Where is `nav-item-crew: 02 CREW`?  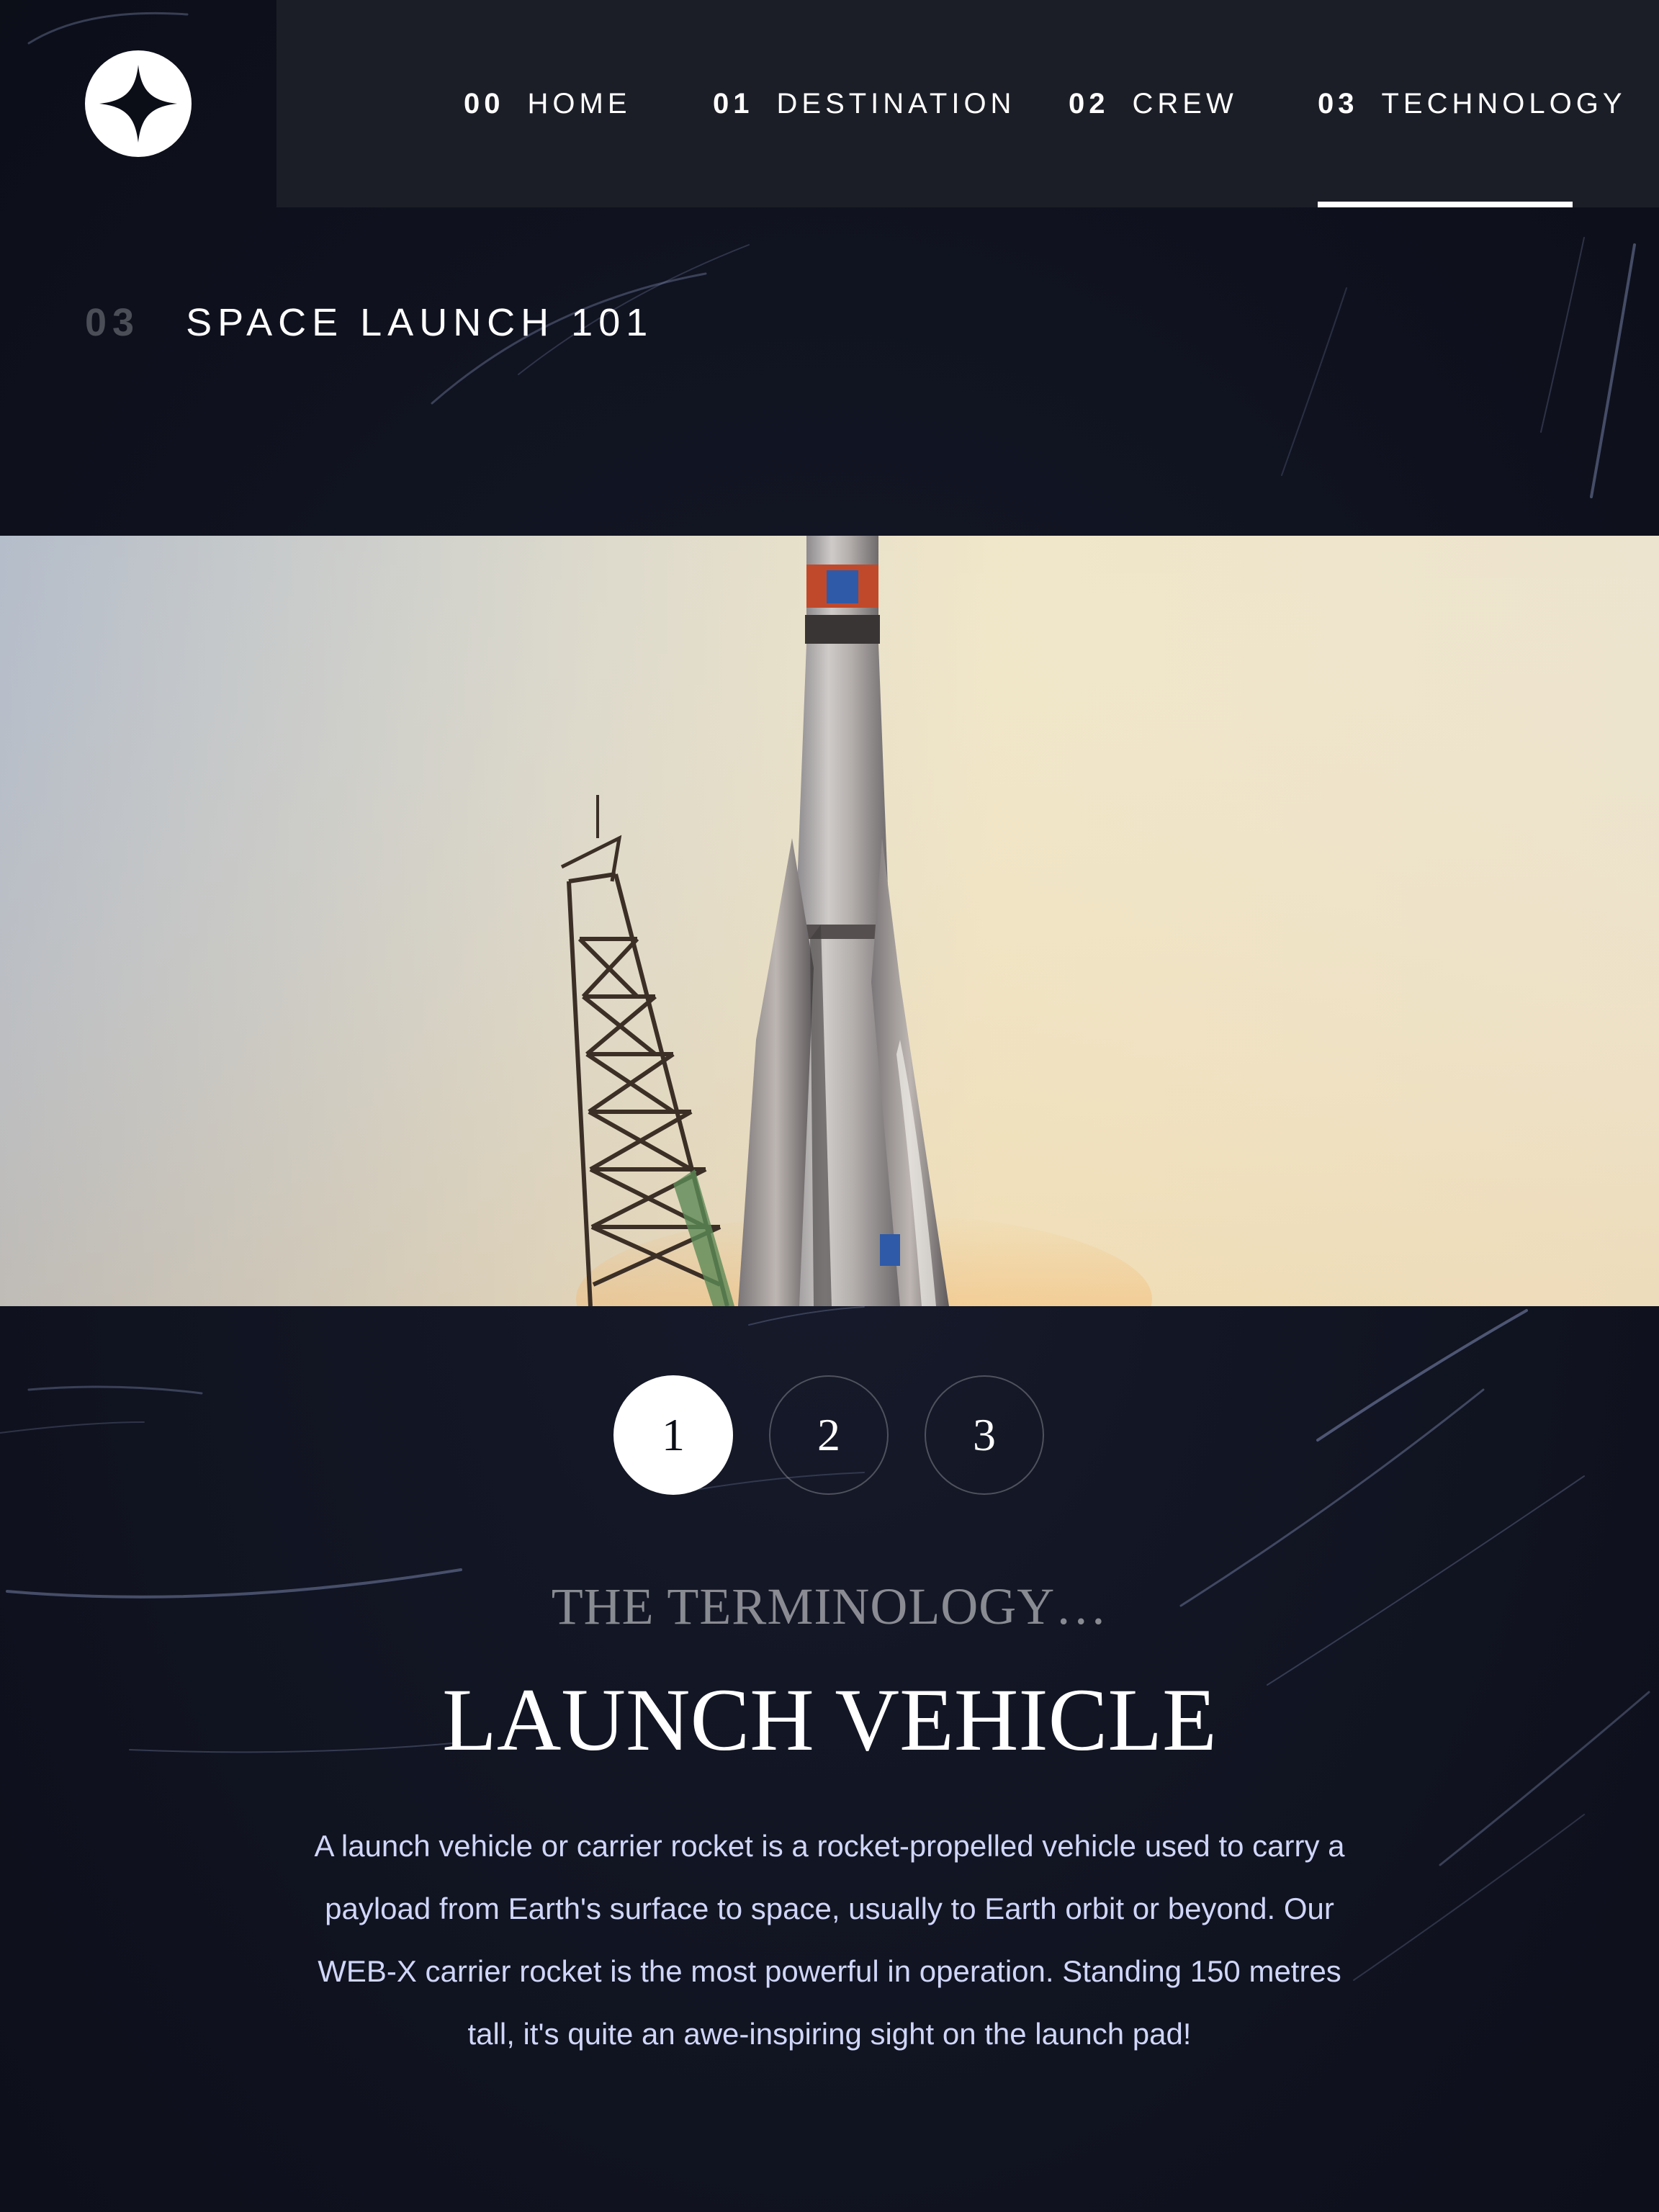
nav-item-crew: 02 CREW is located at coordinates (1153, 103).